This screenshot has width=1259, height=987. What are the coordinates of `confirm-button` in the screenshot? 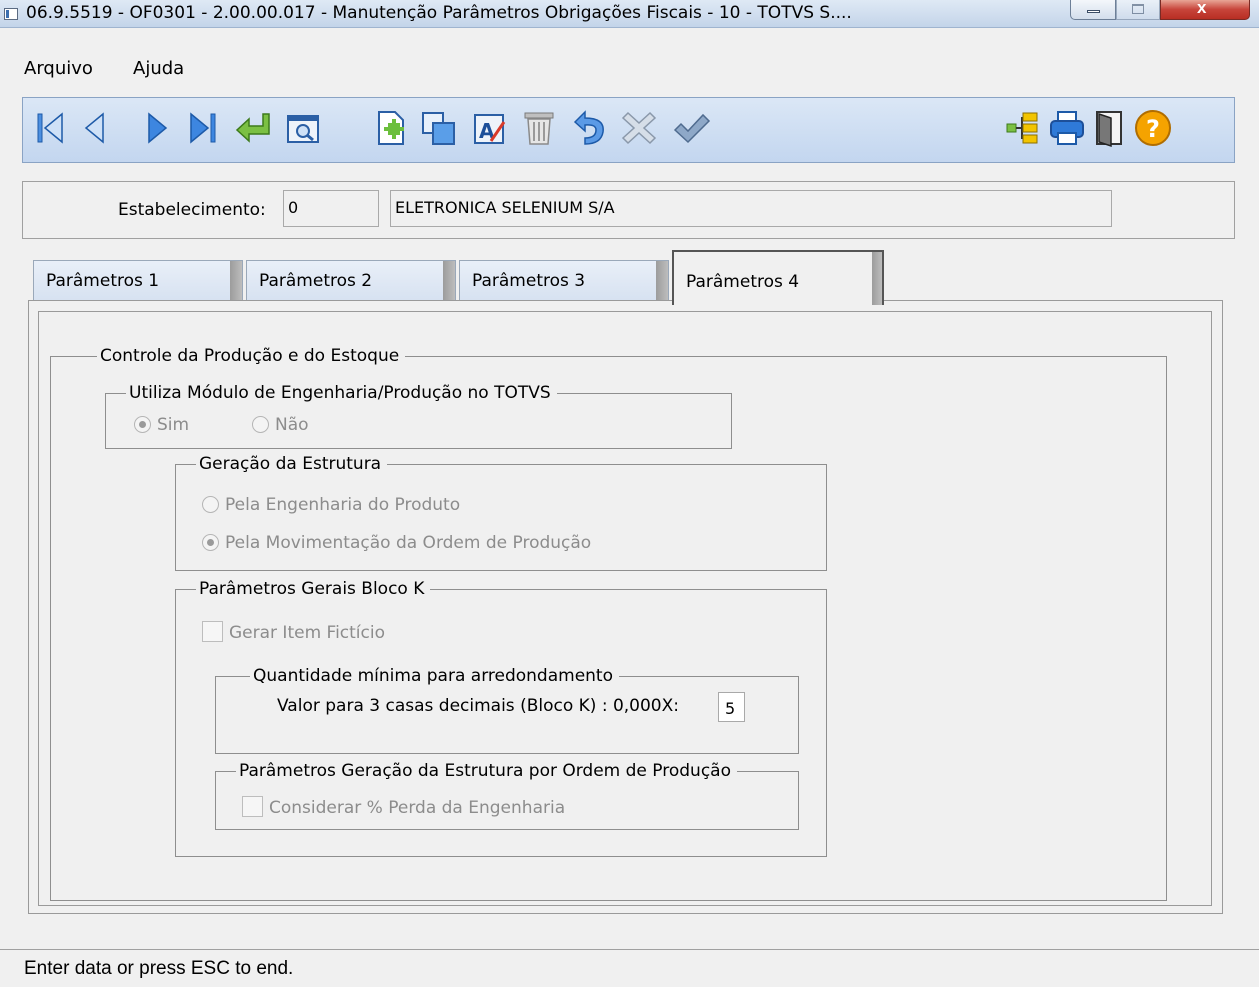 It's located at (691, 128).